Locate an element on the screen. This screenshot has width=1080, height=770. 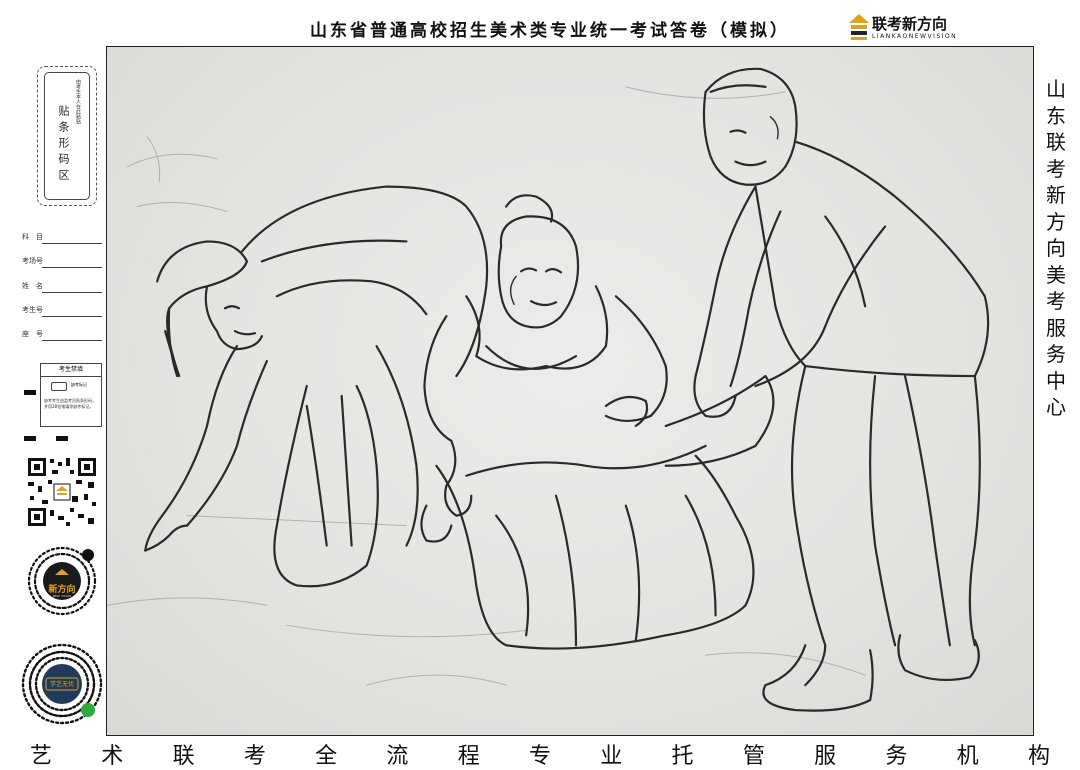
bottom-char: 专 is located at coordinates (539, 756).